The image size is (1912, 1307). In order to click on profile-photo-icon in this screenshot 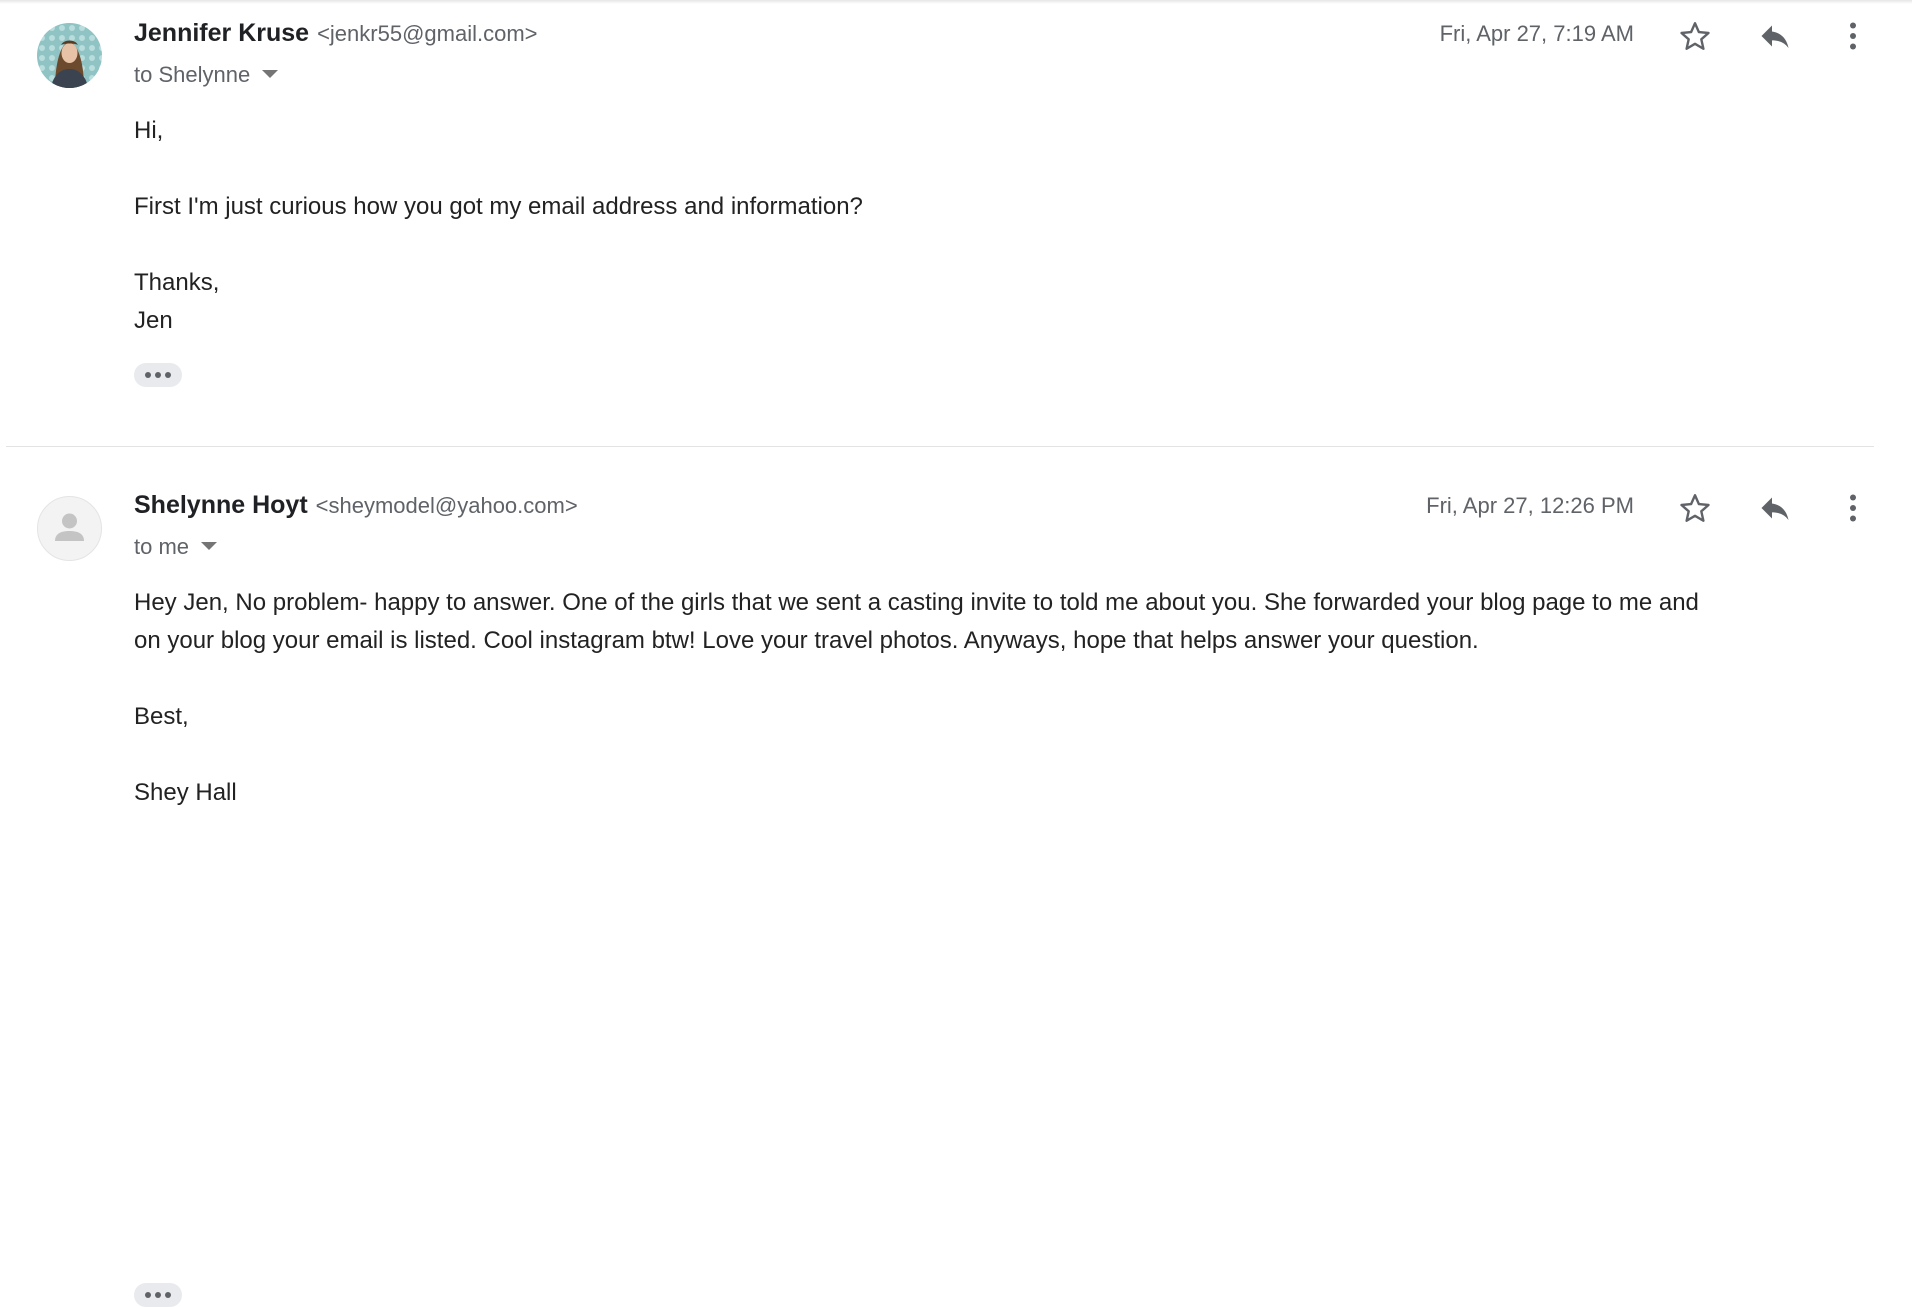, I will do `click(69, 55)`.